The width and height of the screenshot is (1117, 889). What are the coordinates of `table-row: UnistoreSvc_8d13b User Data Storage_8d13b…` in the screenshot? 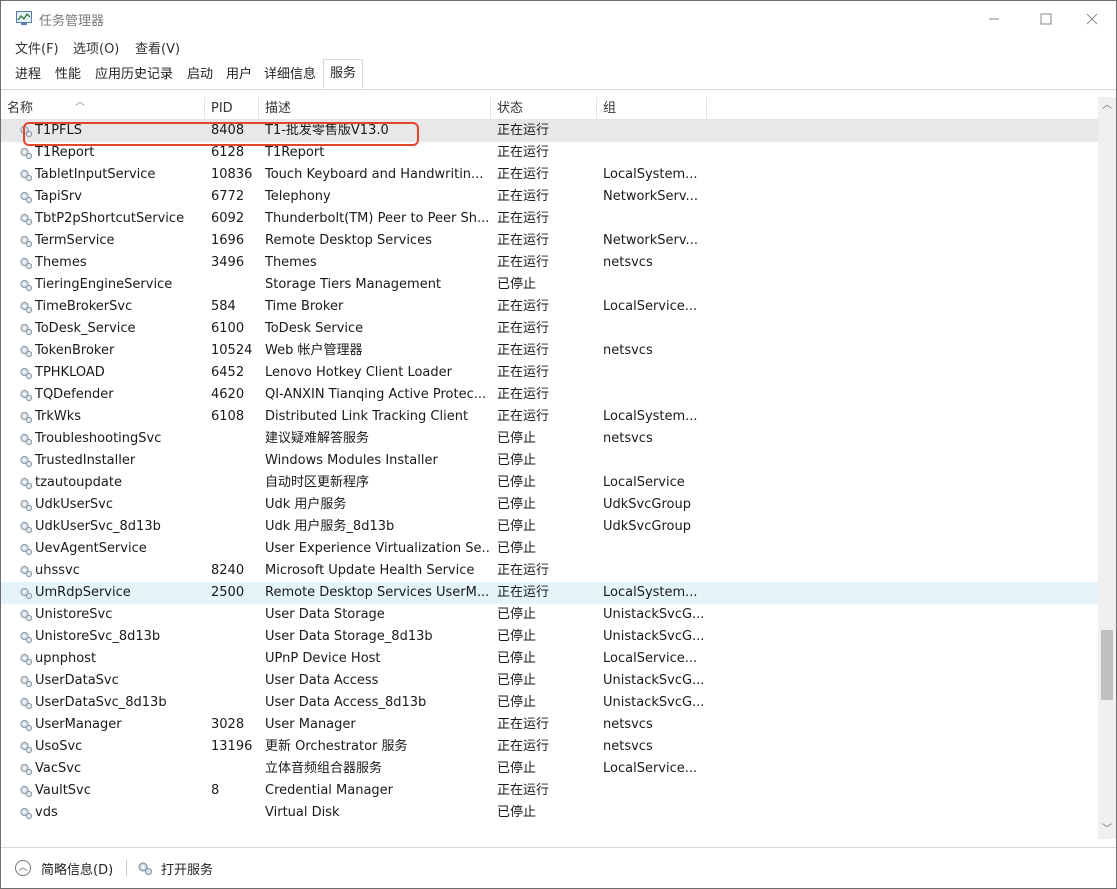 It's located at (549, 637).